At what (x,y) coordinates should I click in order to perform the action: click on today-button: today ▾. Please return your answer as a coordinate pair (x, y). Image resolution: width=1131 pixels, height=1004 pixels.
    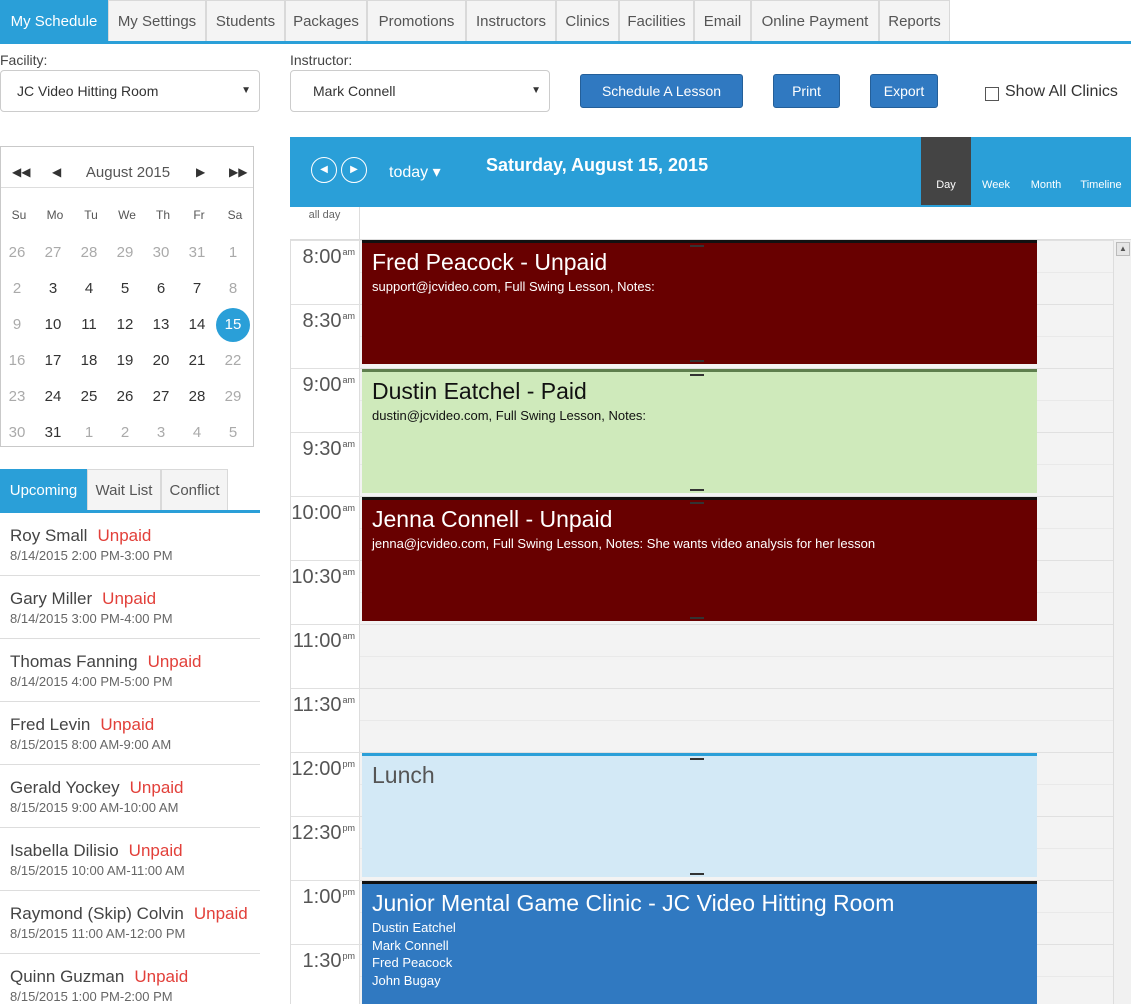
    Looking at the image, I should click on (415, 172).